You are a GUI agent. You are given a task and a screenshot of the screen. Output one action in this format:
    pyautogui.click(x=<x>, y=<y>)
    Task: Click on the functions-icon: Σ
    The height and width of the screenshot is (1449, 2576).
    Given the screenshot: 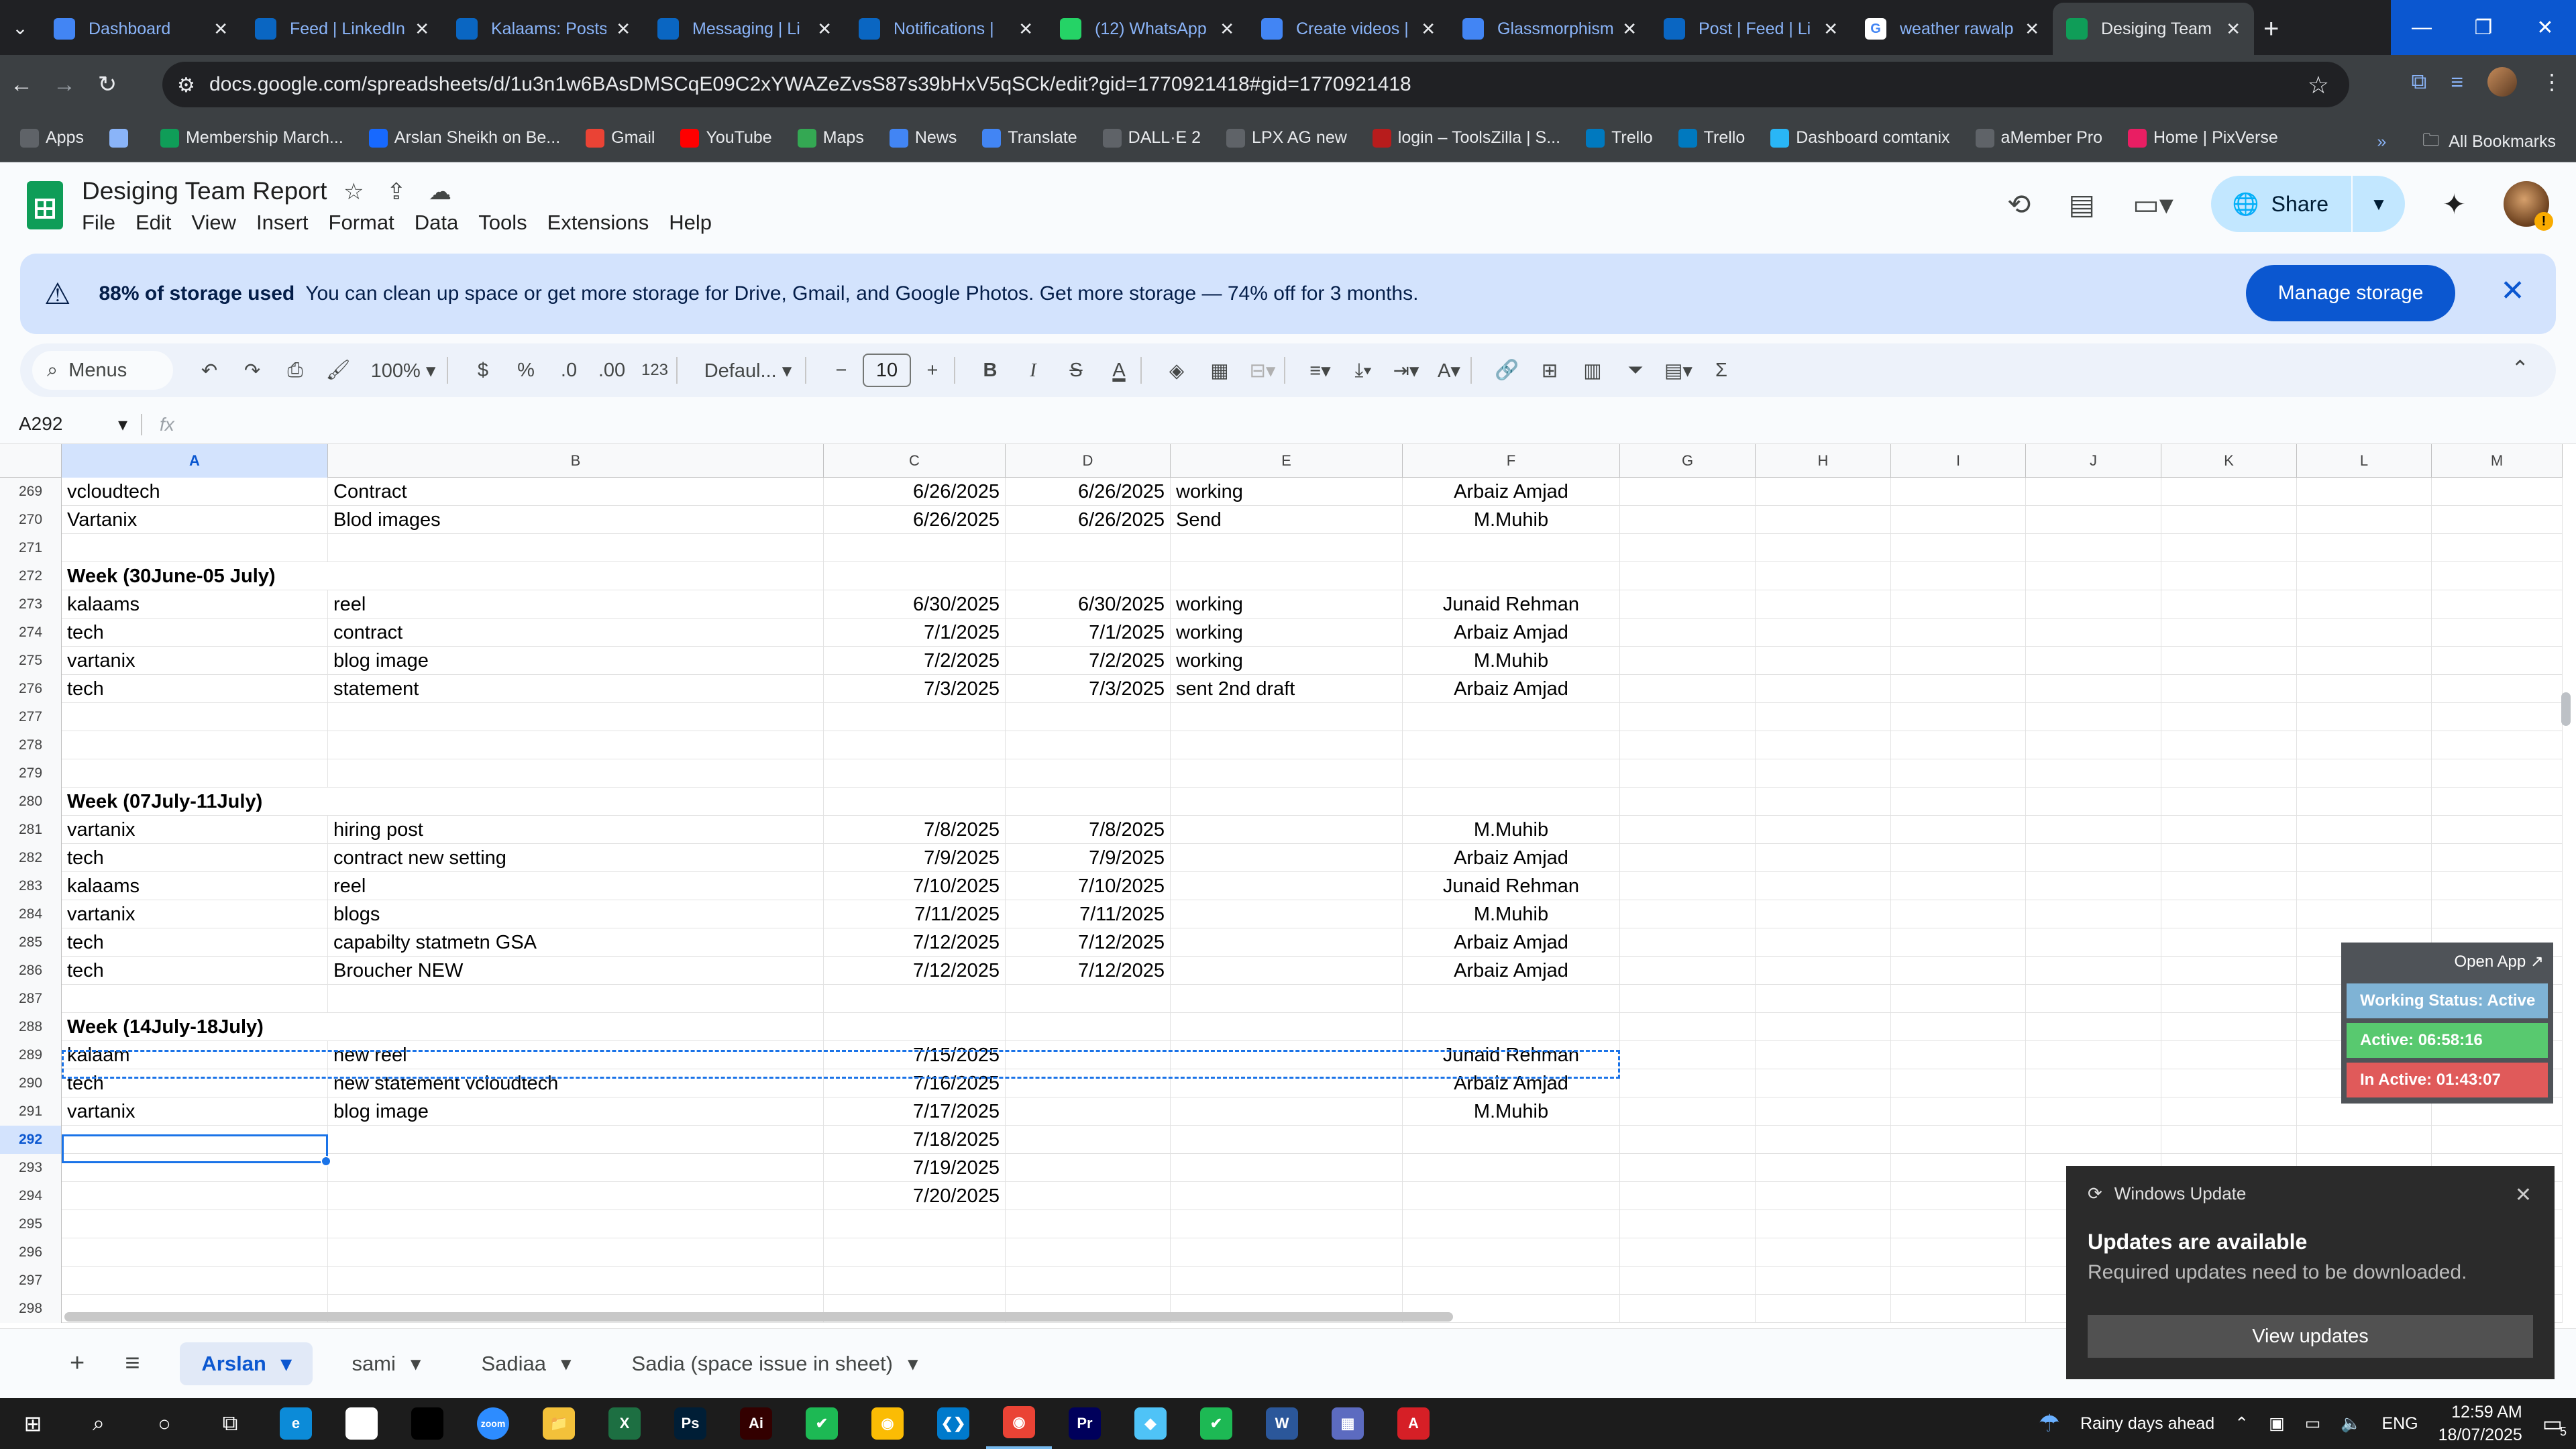 What is the action you would take?
    pyautogui.click(x=1721, y=371)
    